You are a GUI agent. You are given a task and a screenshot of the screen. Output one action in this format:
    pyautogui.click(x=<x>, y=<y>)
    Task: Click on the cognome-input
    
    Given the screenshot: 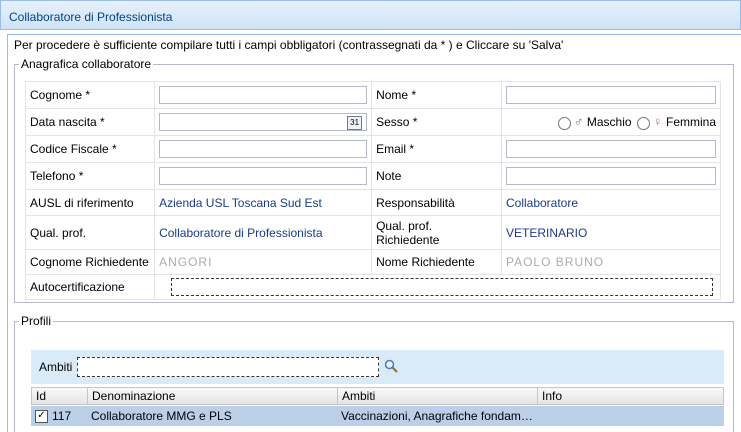 What is the action you would take?
    pyautogui.click(x=263, y=95)
    